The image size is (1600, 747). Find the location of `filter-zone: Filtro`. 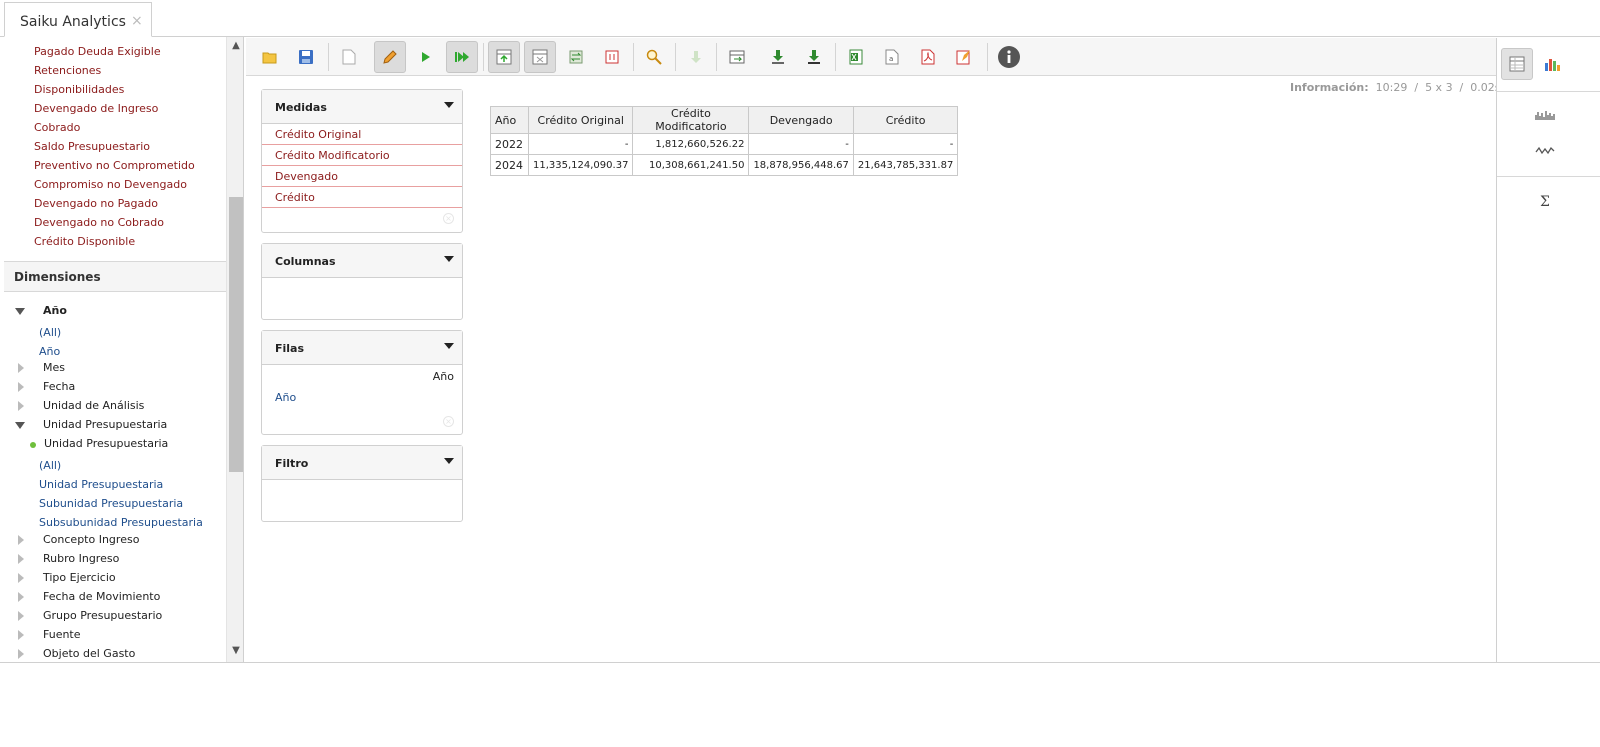

filter-zone: Filtro is located at coordinates (362, 483).